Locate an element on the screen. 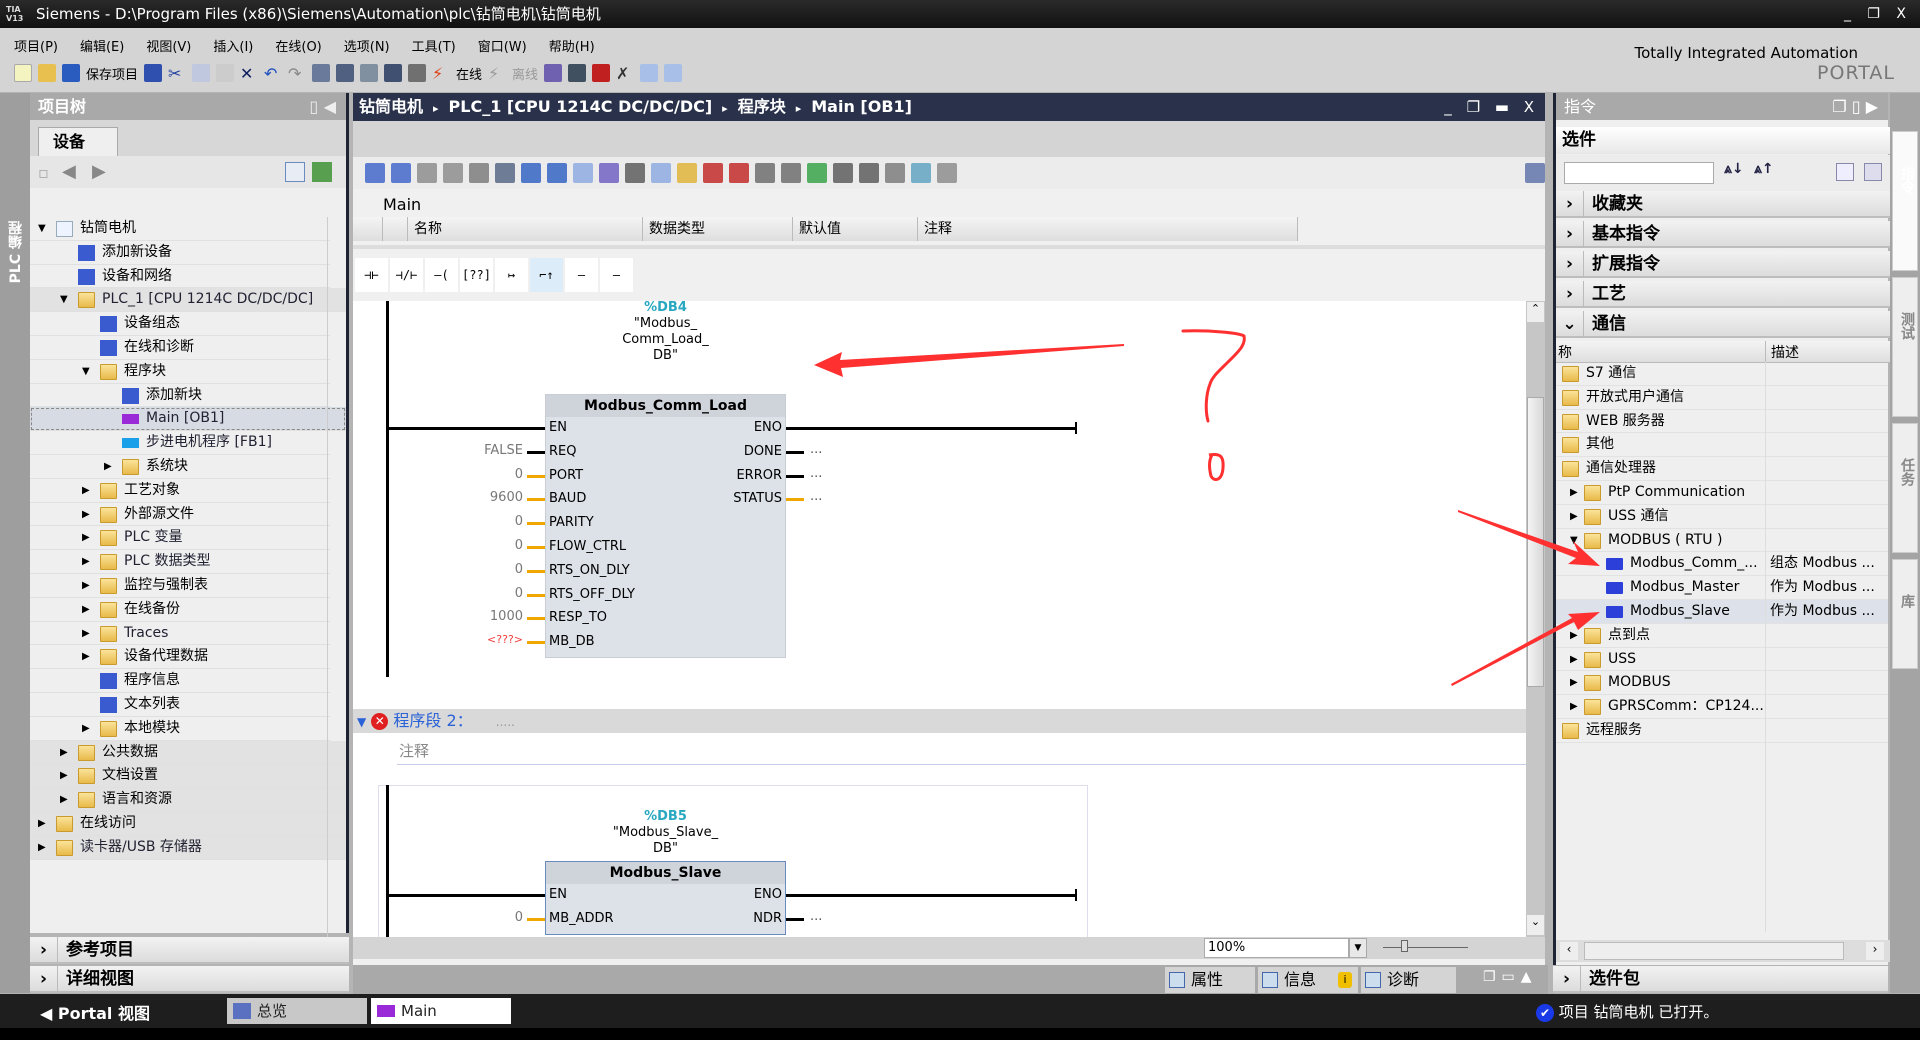 The width and height of the screenshot is (1920, 1040). lad-instruction-button: ↦ is located at coordinates (511, 275).